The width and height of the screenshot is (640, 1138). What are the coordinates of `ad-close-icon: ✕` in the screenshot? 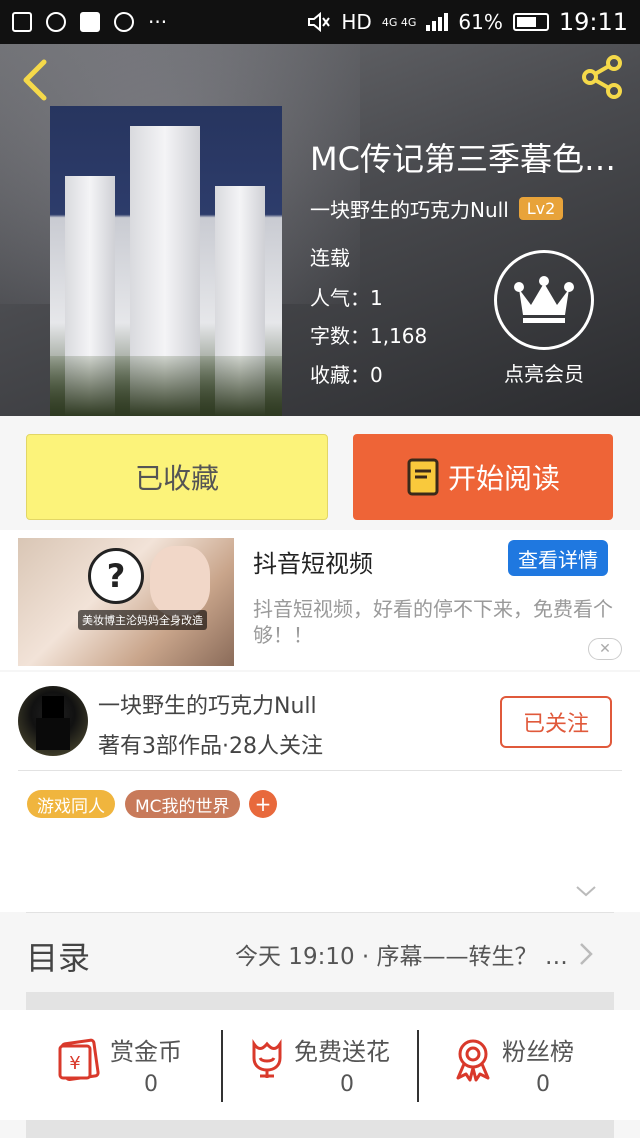 It's located at (605, 649).